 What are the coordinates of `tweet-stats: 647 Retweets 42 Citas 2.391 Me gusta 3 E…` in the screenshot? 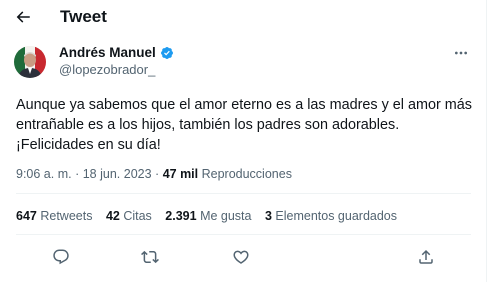 It's located at (211, 216).